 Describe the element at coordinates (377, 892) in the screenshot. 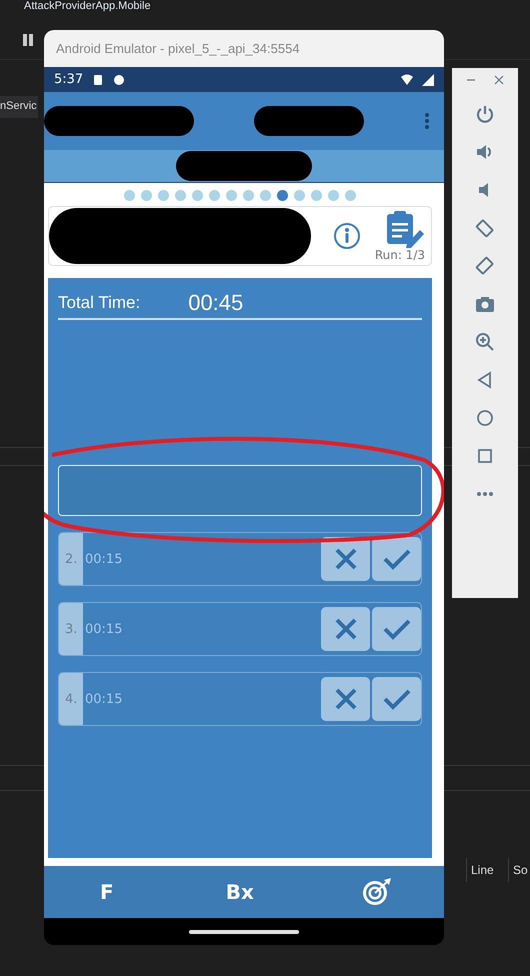

I see `target-icon` at that location.